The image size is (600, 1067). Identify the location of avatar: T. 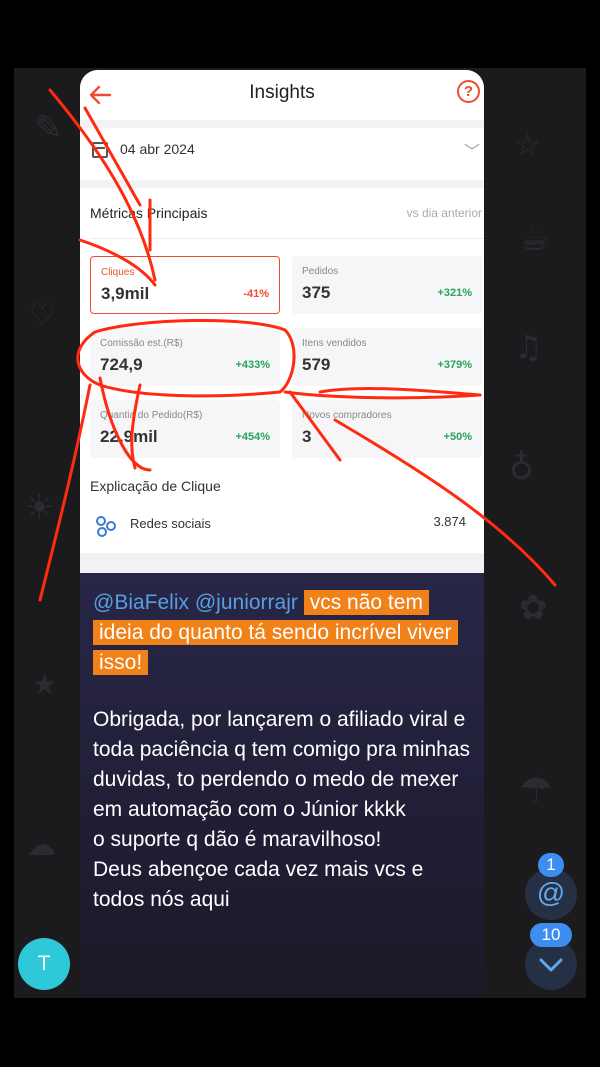
(44, 964).